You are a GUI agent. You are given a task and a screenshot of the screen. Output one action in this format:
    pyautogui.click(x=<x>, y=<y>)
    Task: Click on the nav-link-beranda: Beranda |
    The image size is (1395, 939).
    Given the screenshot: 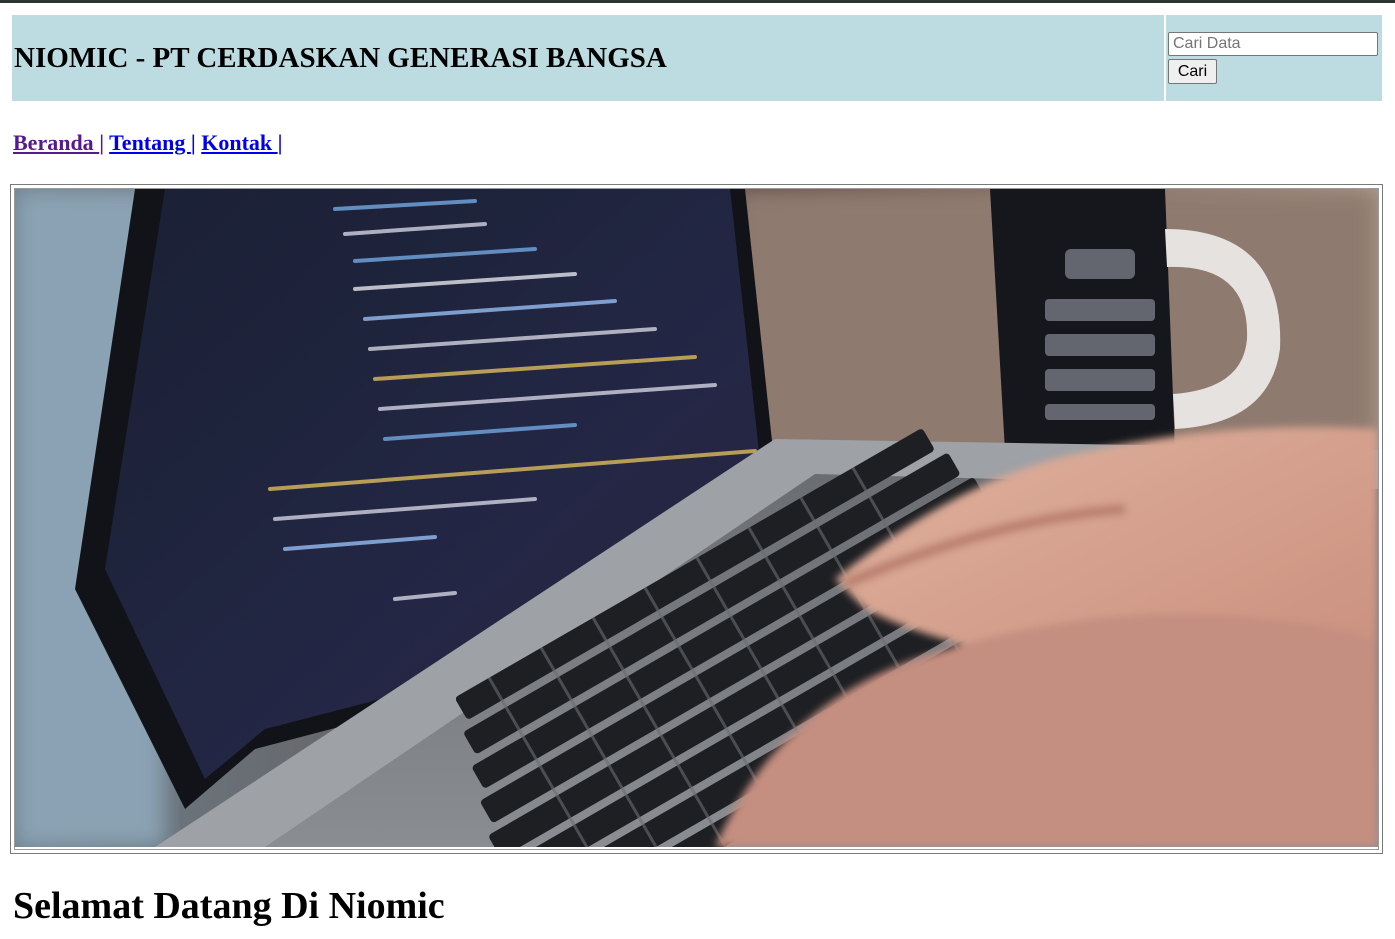 What is the action you would take?
    pyautogui.click(x=58, y=142)
    